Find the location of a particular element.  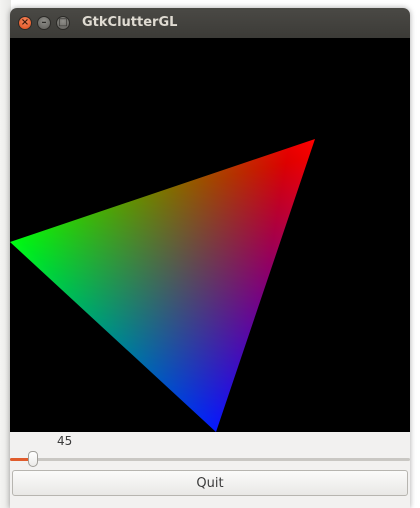

close-icon: × is located at coordinates (25, 23).